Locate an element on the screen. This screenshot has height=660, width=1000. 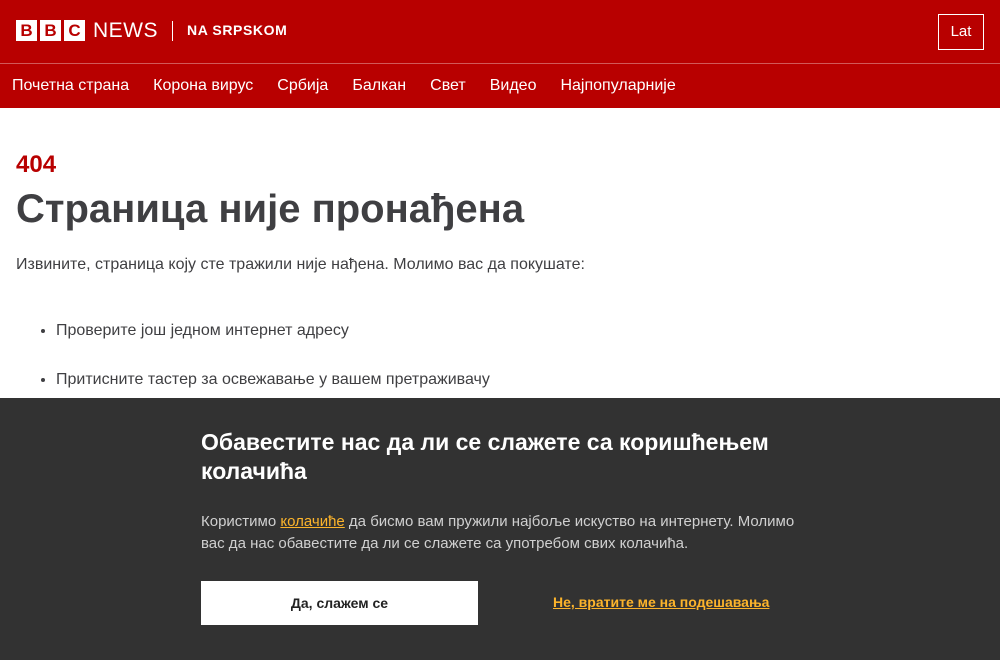
logo-news-text: NEWS is located at coordinates (125, 30).